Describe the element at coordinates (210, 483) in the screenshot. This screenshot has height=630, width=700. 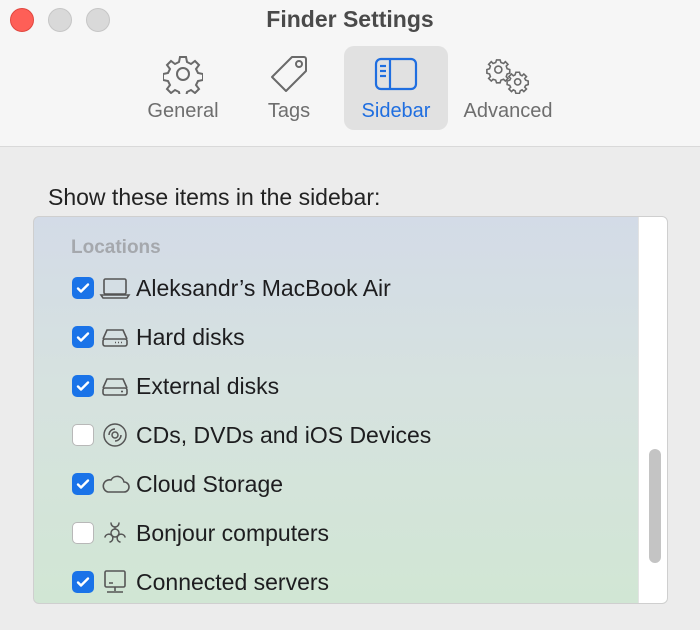
I see `item-label: Cloud Storage` at that location.